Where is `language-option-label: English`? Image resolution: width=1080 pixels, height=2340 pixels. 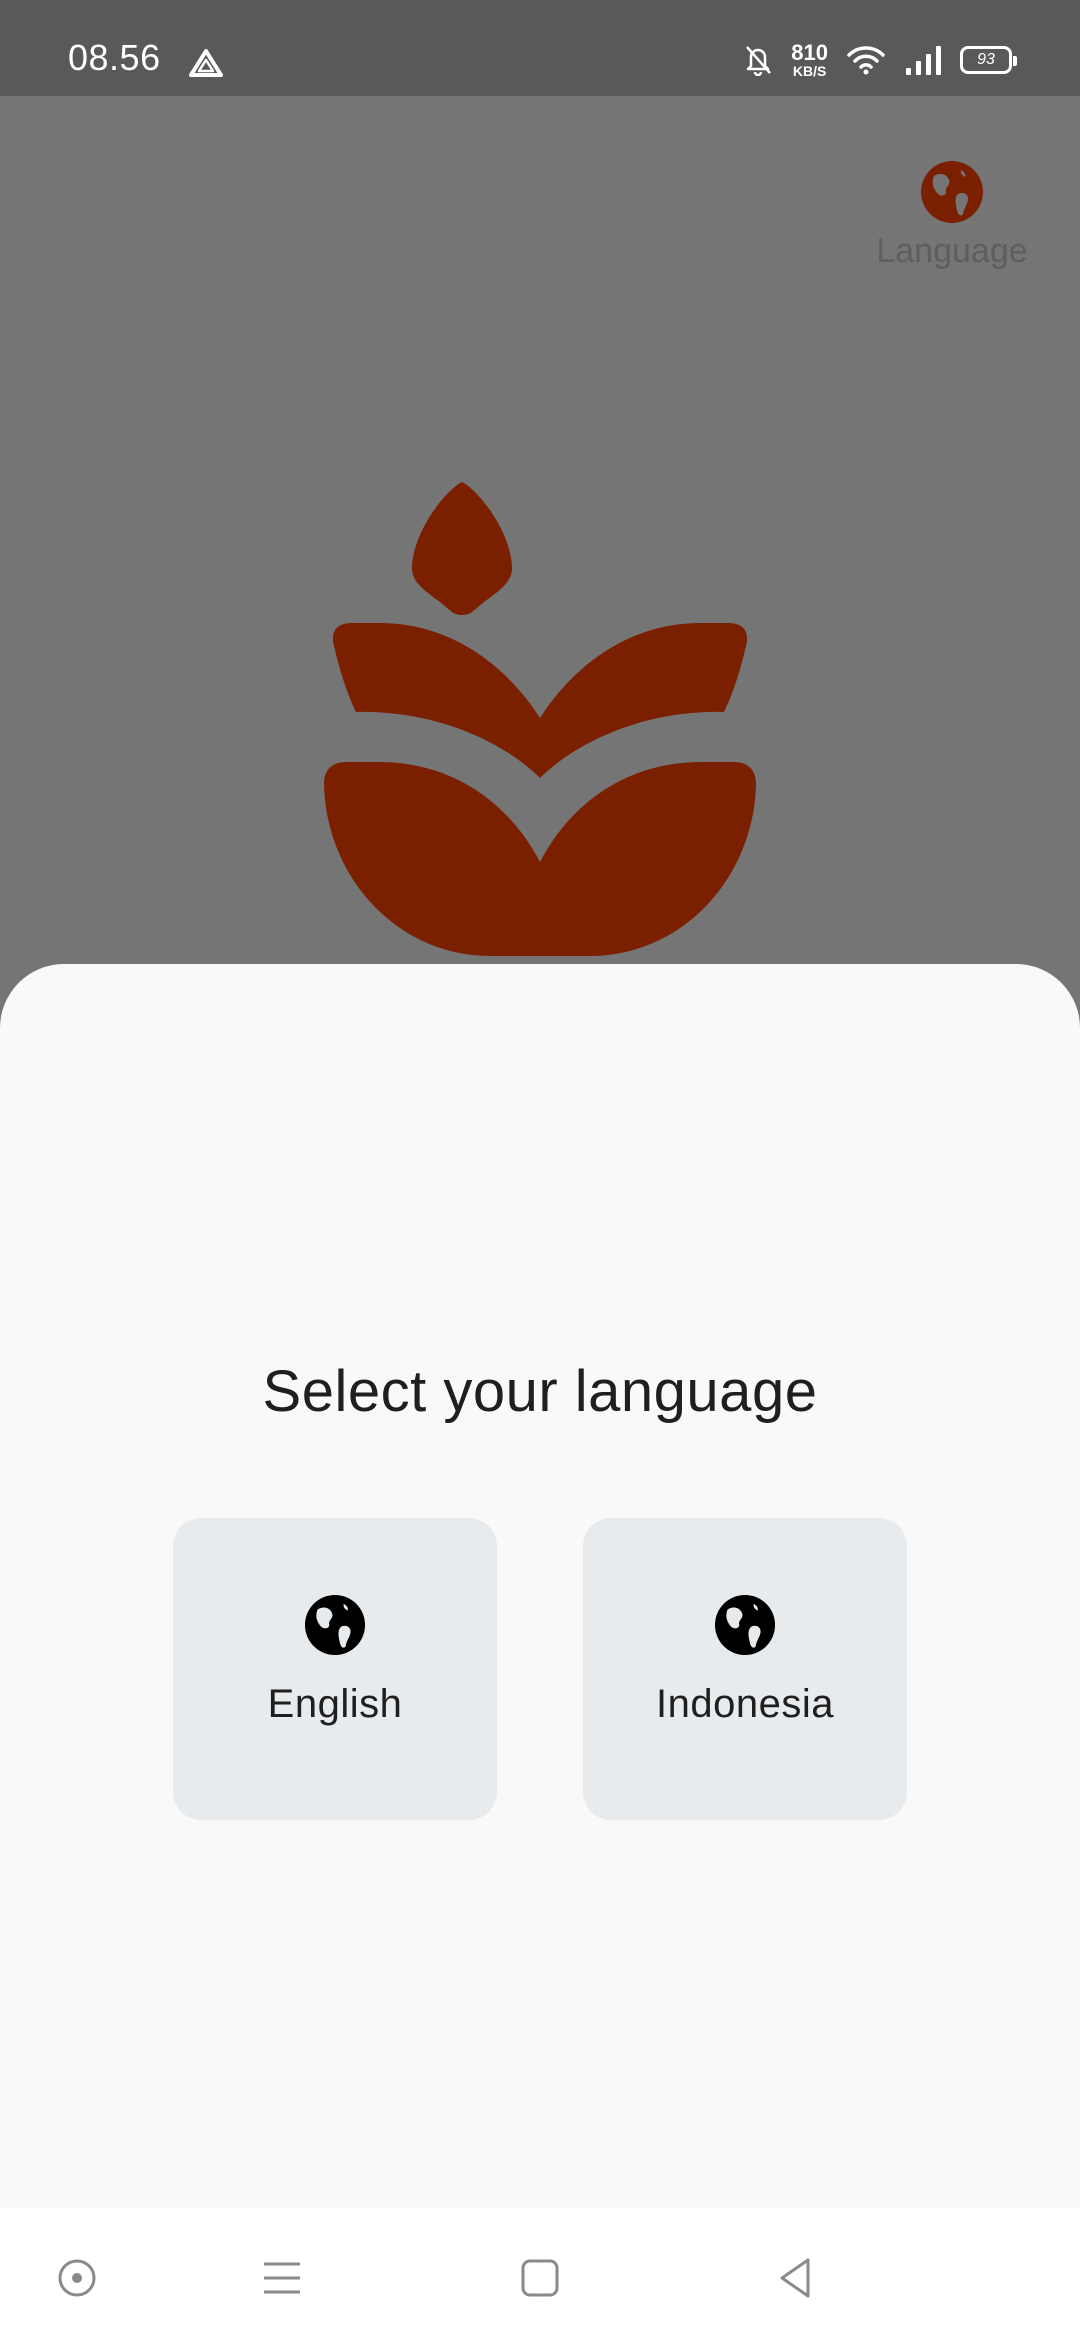
language-option-label: English is located at coordinates (335, 1704).